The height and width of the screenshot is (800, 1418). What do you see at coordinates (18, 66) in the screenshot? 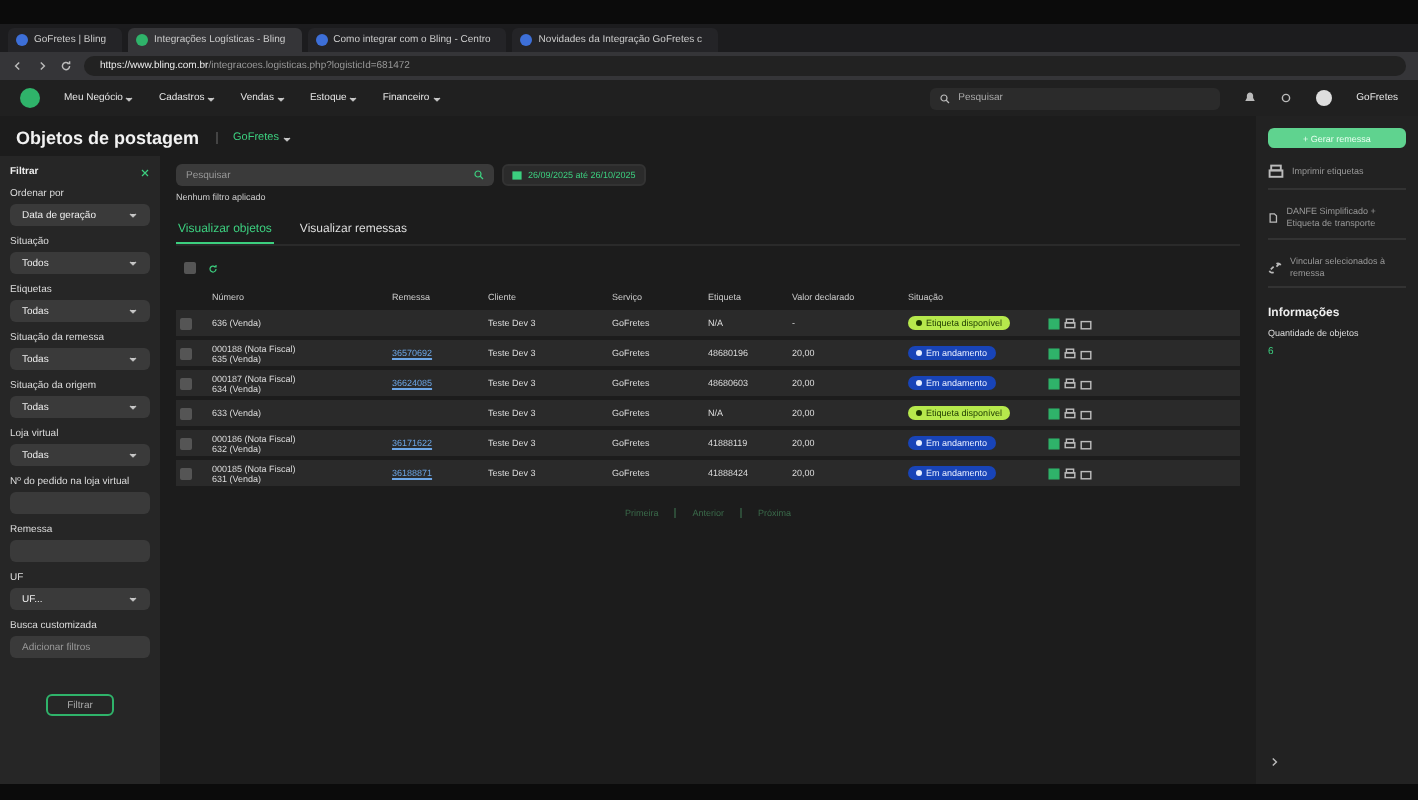
I see `back-icon` at bounding box center [18, 66].